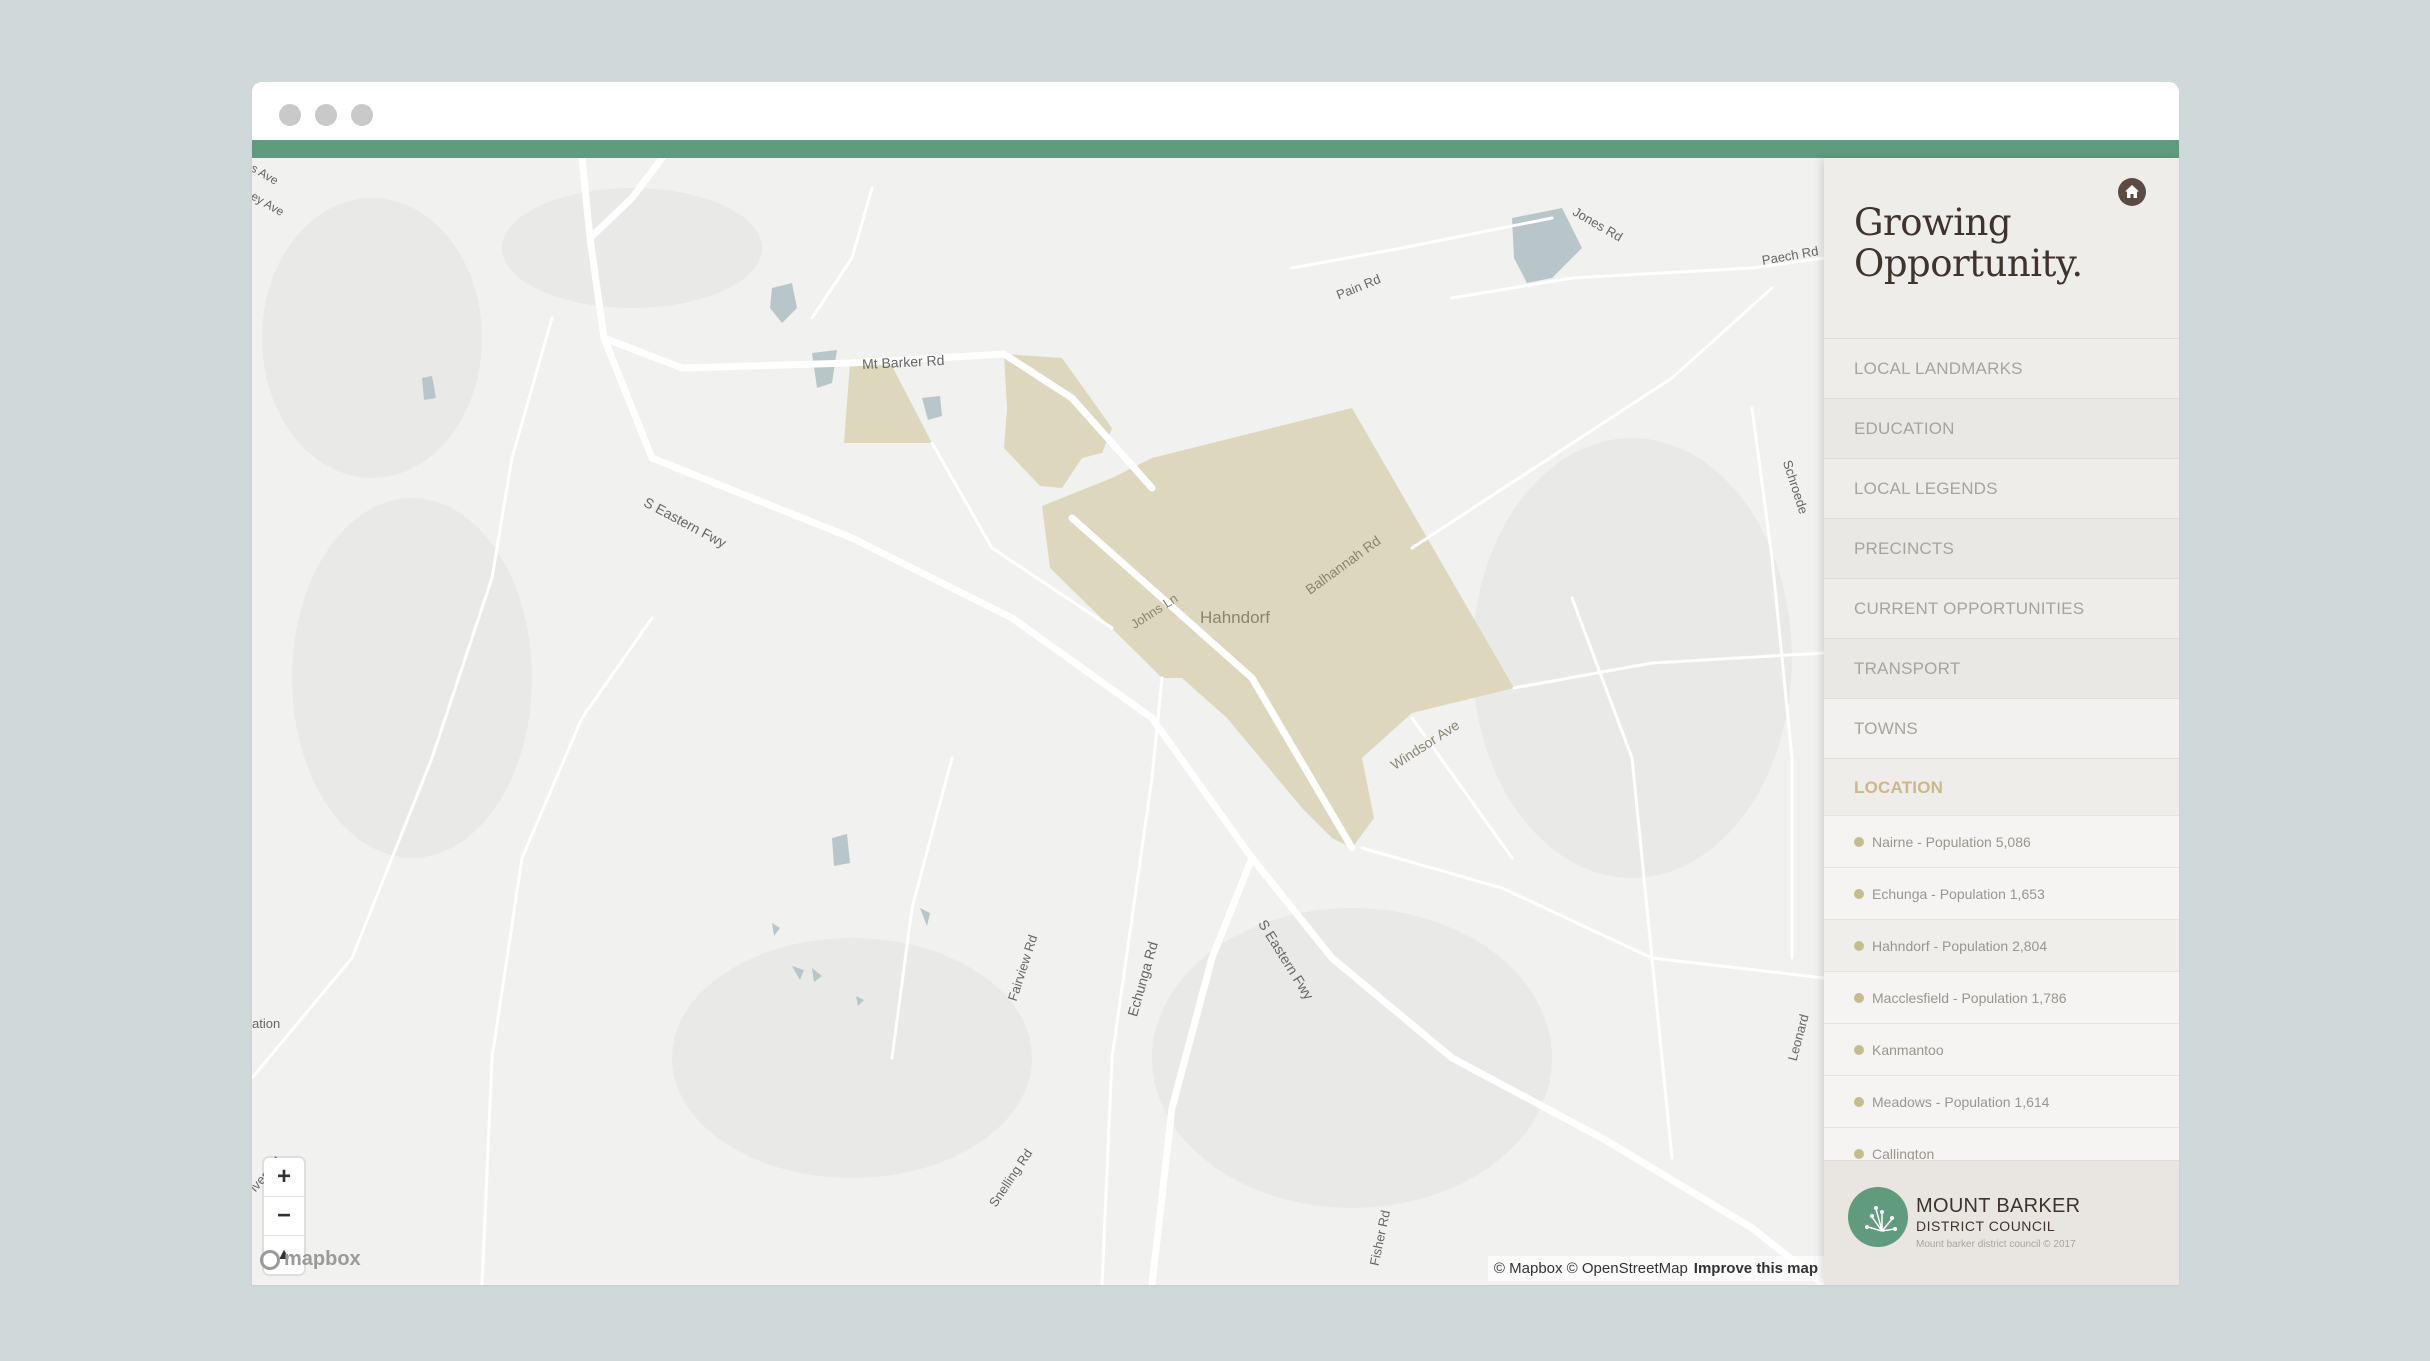  Describe the element at coordinates (2001, 488) in the screenshot. I see `menu-item-local-legends: LOCAL LEGENDS` at that location.